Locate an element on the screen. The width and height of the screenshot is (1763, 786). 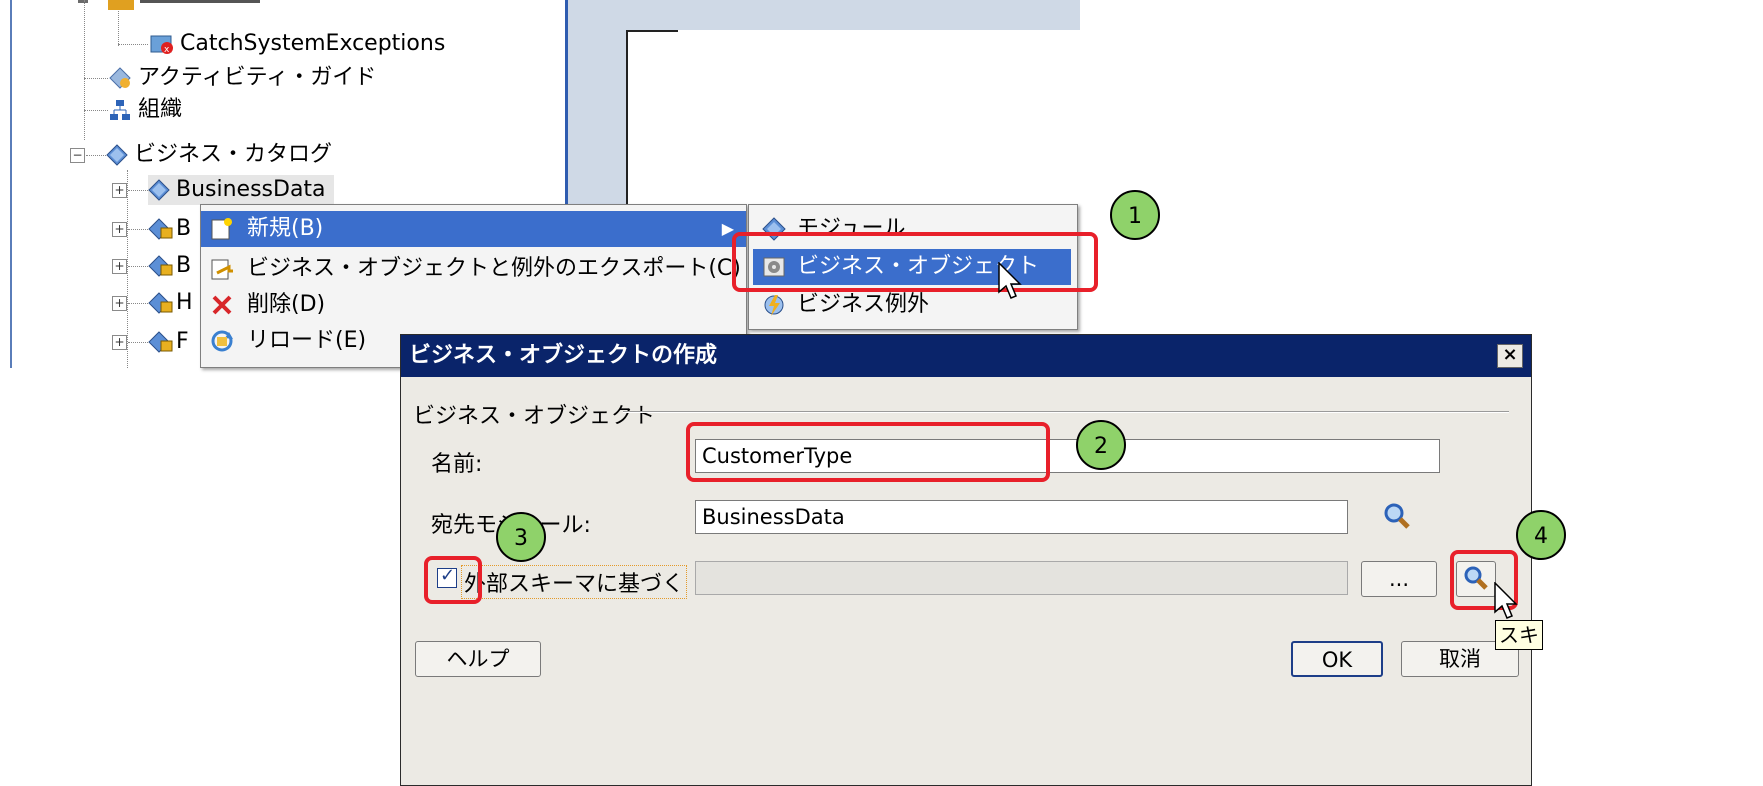
module-icon is located at coordinates (159, 190).